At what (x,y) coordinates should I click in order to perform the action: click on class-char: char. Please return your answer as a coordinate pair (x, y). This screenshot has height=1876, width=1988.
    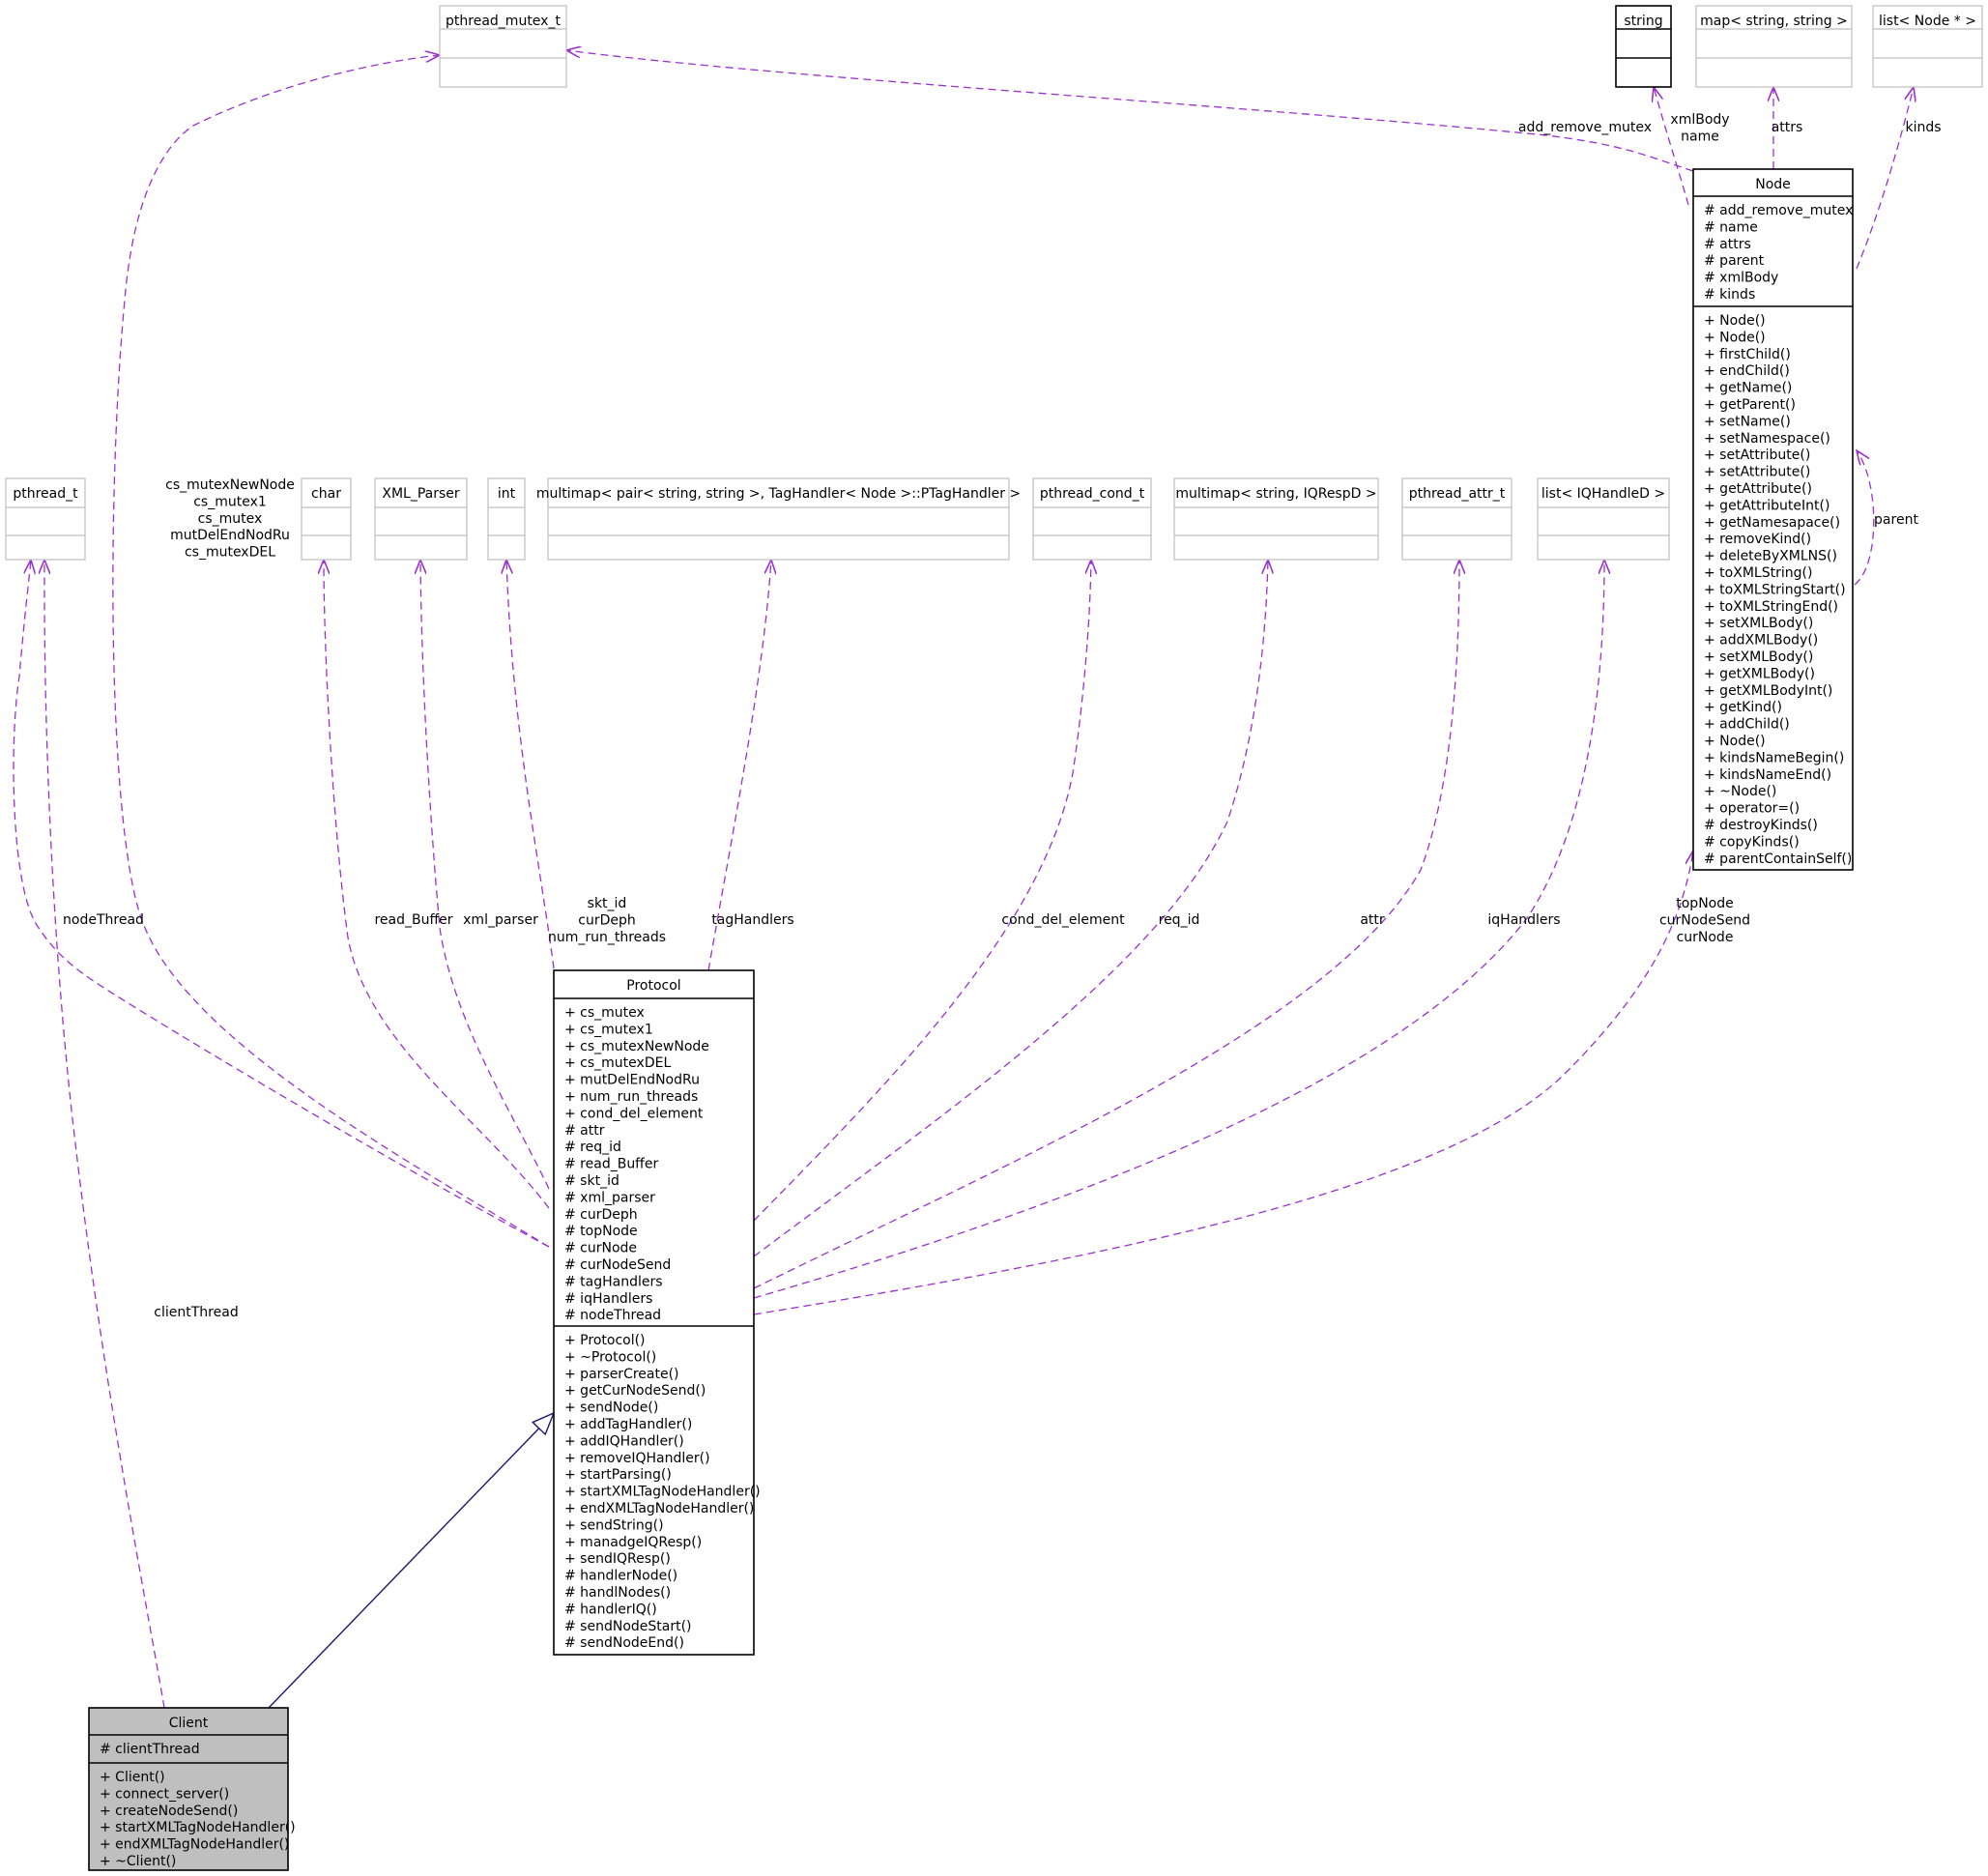
    Looking at the image, I should click on (326, 519).